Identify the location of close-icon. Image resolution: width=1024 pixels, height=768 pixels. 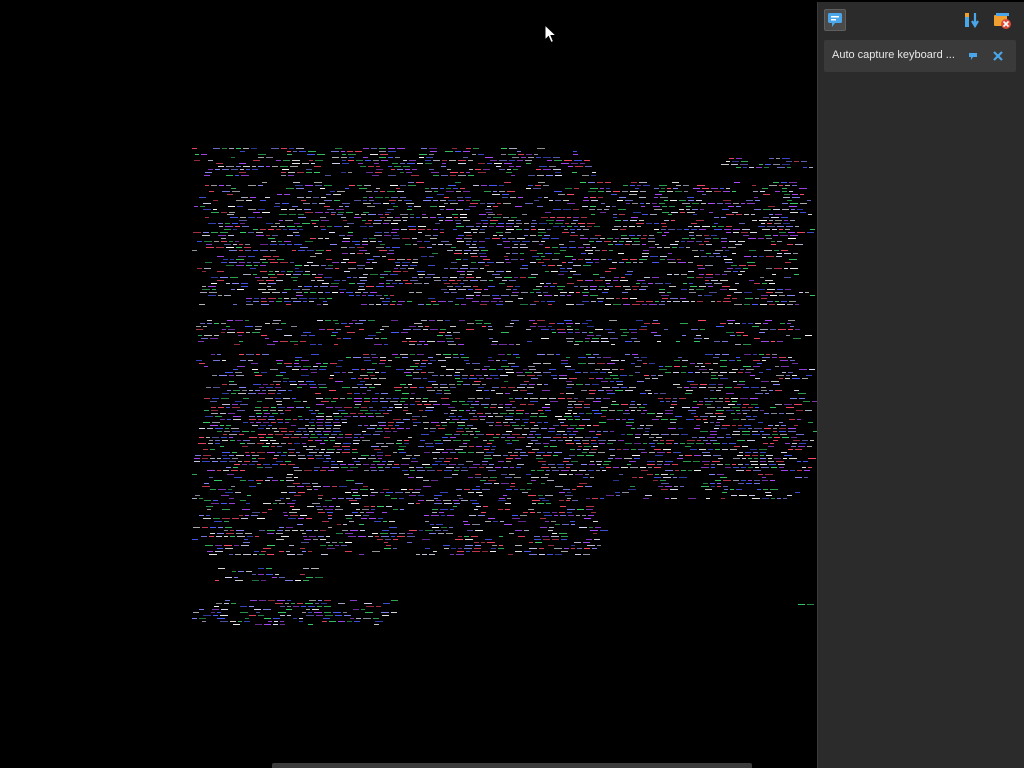
(998, 56).